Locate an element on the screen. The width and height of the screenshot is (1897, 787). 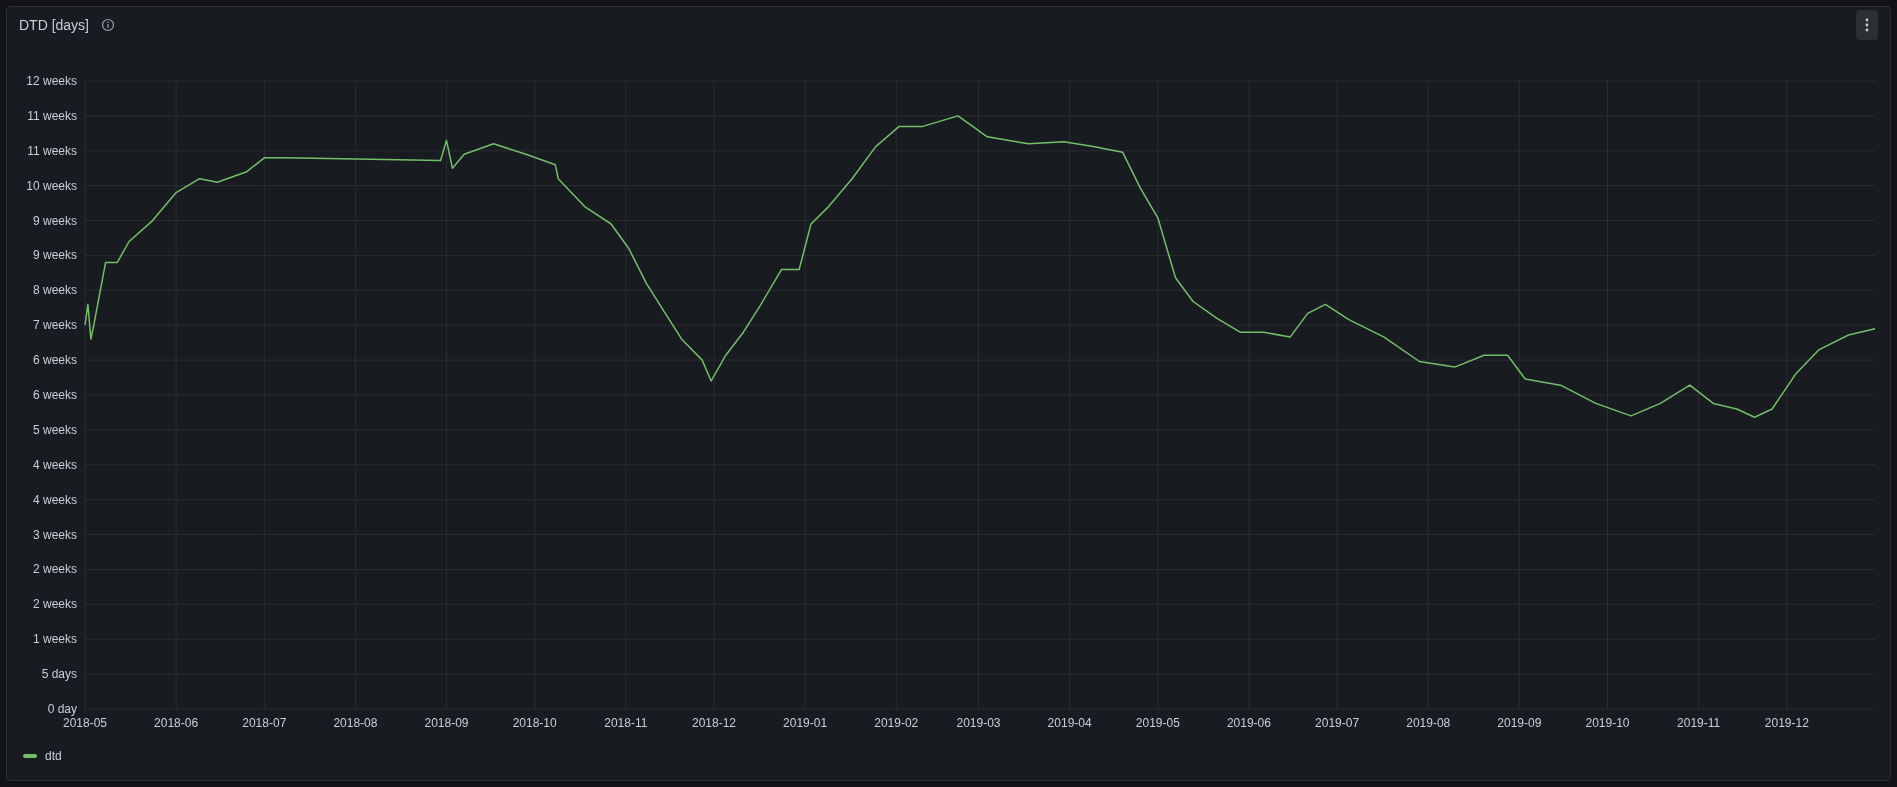
axis-label: 2019-11 is located at coordinates (1699, 723).